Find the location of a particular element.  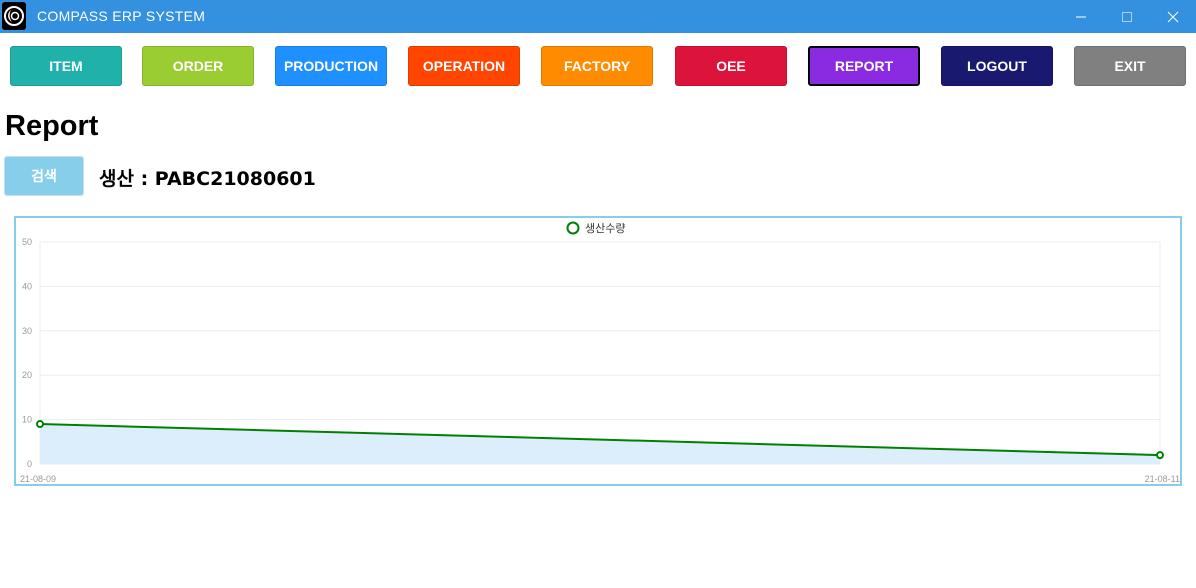

nav-factory-button: FACTORY is located at coordinates (597, 66).